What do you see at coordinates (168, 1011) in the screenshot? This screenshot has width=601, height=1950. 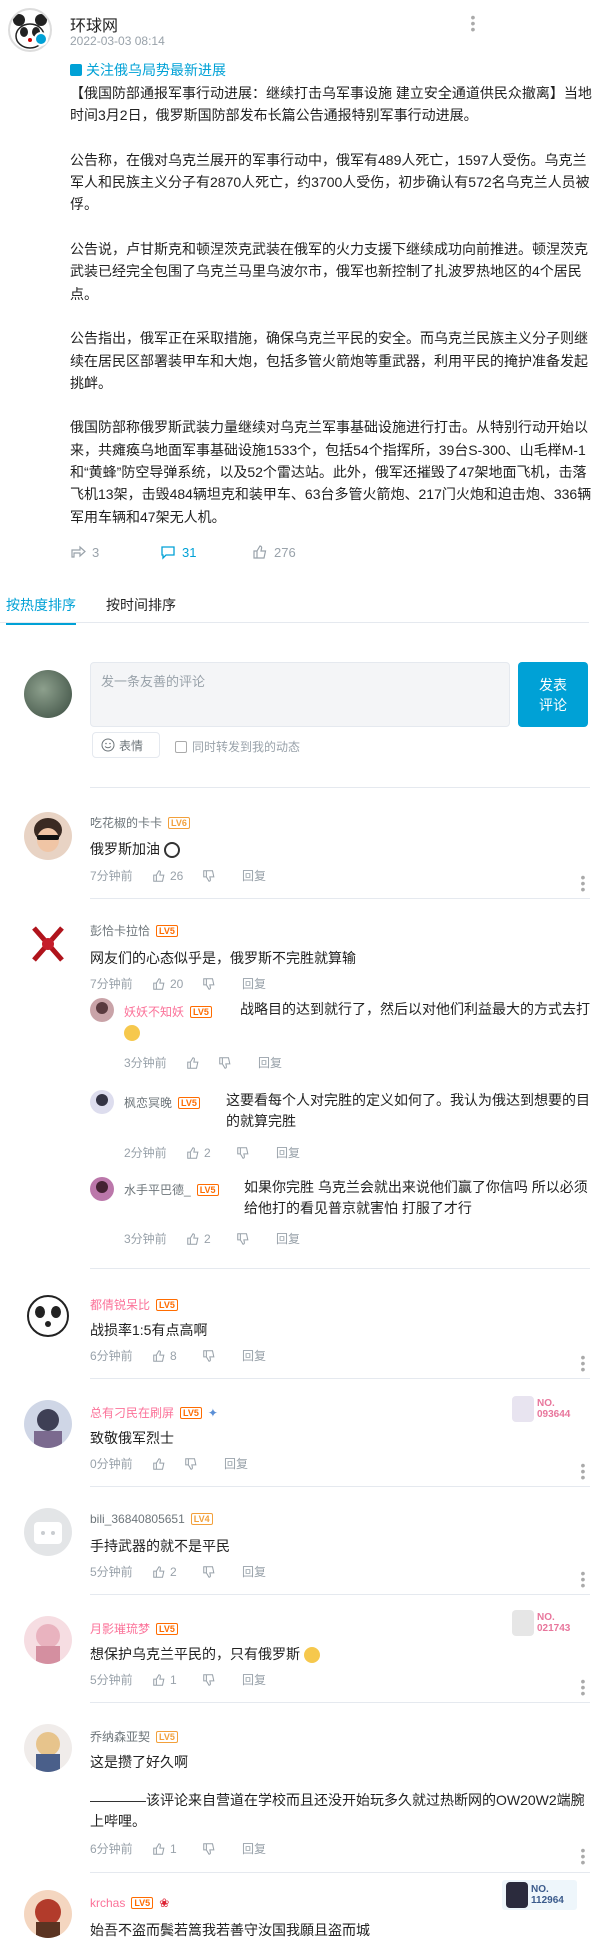 I see `reply-user: 妖妖不知妖 LV5` at bounding box center [168, 1011].